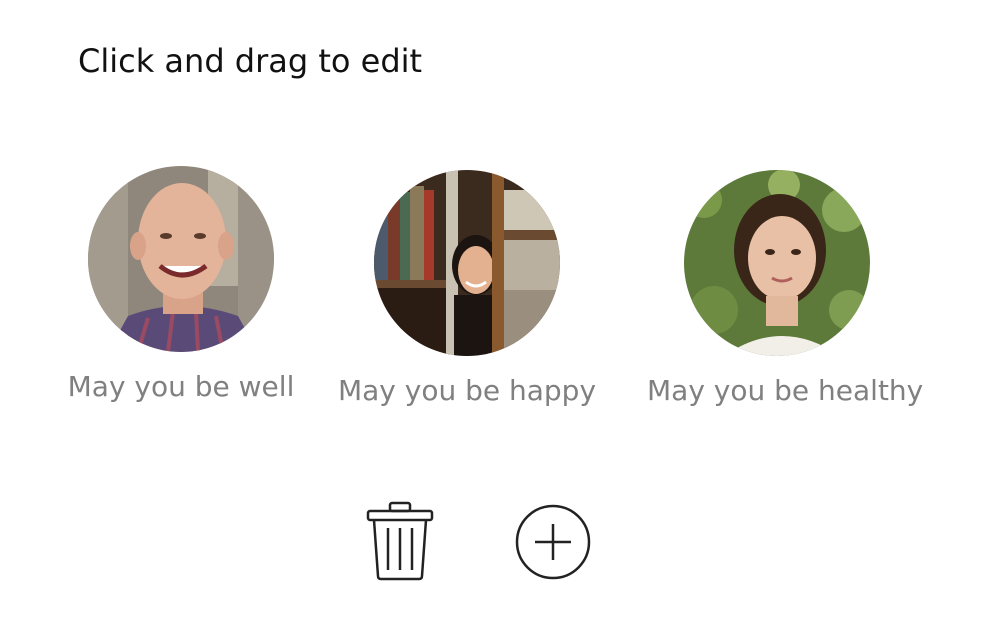 This screenshot has width=994, height=634. I want to click on caption-happy: May you be happy, so click(467, 390).